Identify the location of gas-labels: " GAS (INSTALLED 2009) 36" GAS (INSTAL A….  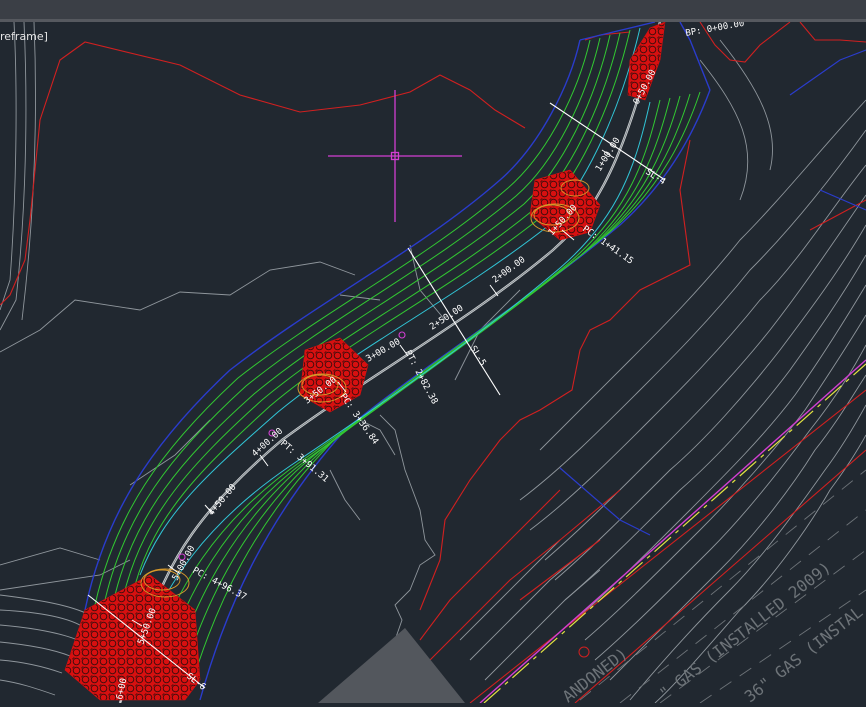
(712, 632).